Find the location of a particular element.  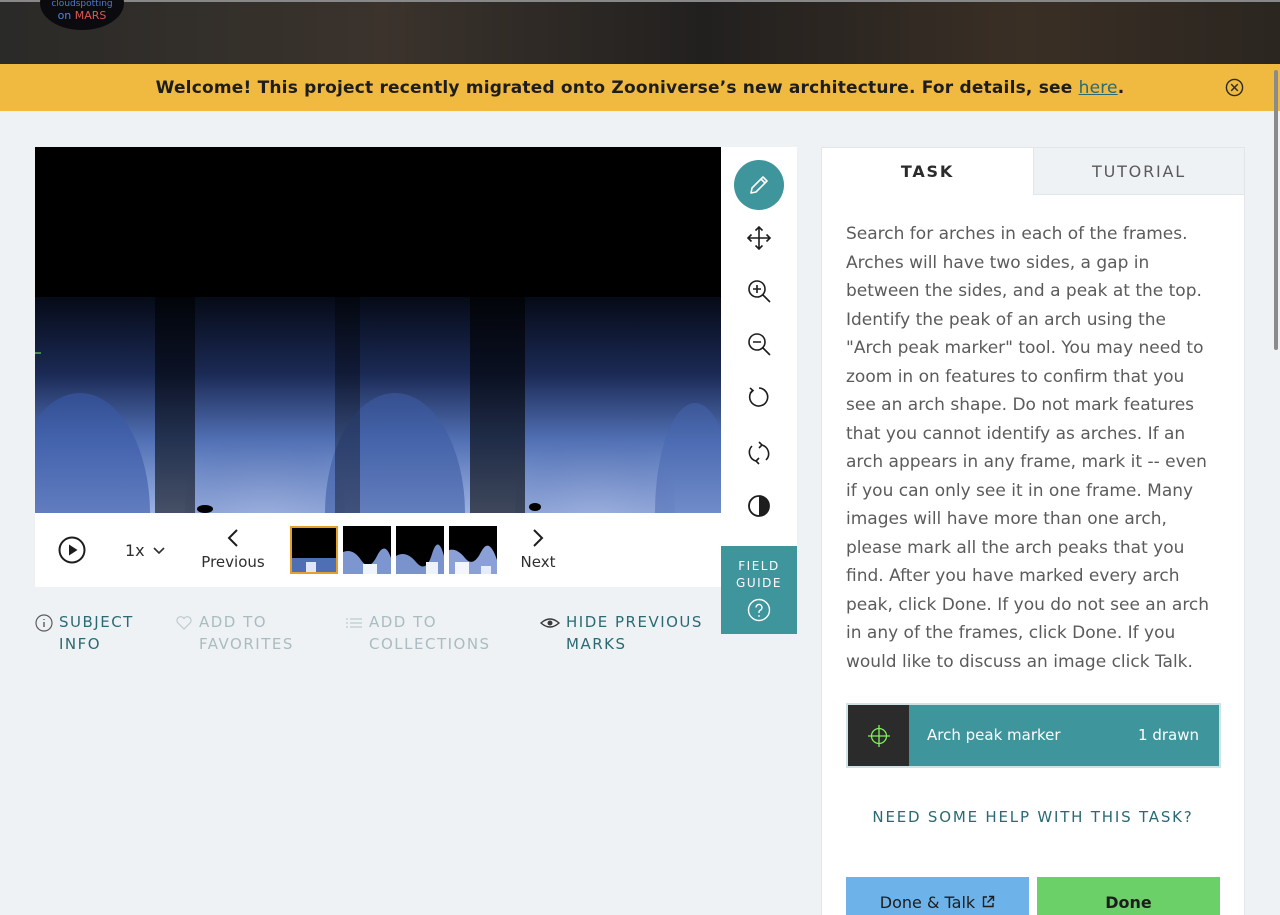

task-help-link: NEED SOME HELP WITH THIS TASK? is located at coordinates (1033, 817).